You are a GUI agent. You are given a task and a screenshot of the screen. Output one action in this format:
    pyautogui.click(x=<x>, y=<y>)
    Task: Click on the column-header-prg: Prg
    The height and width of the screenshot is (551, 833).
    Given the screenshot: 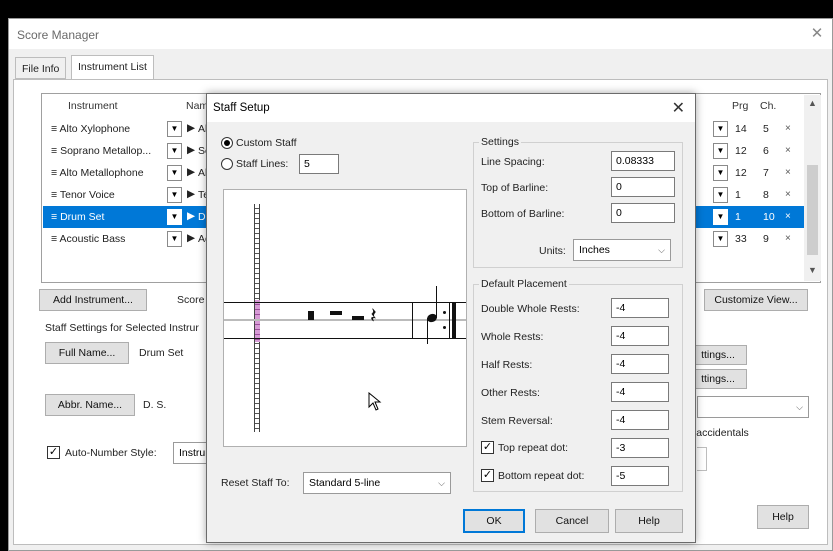 What is the action you would take?
    pyautogui.click(x=740, y=106)
    